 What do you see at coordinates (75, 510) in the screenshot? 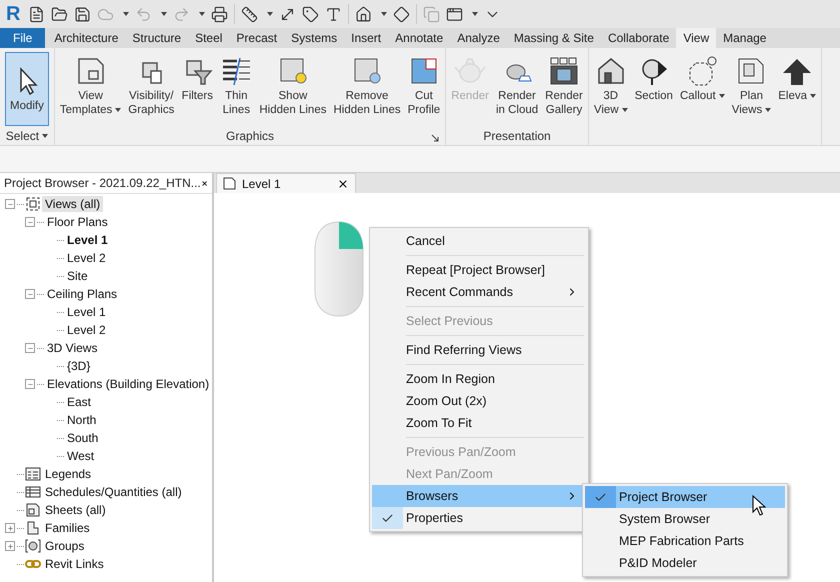
I see `tree-item: Sheets (all)` at bounding box center [75, 510].